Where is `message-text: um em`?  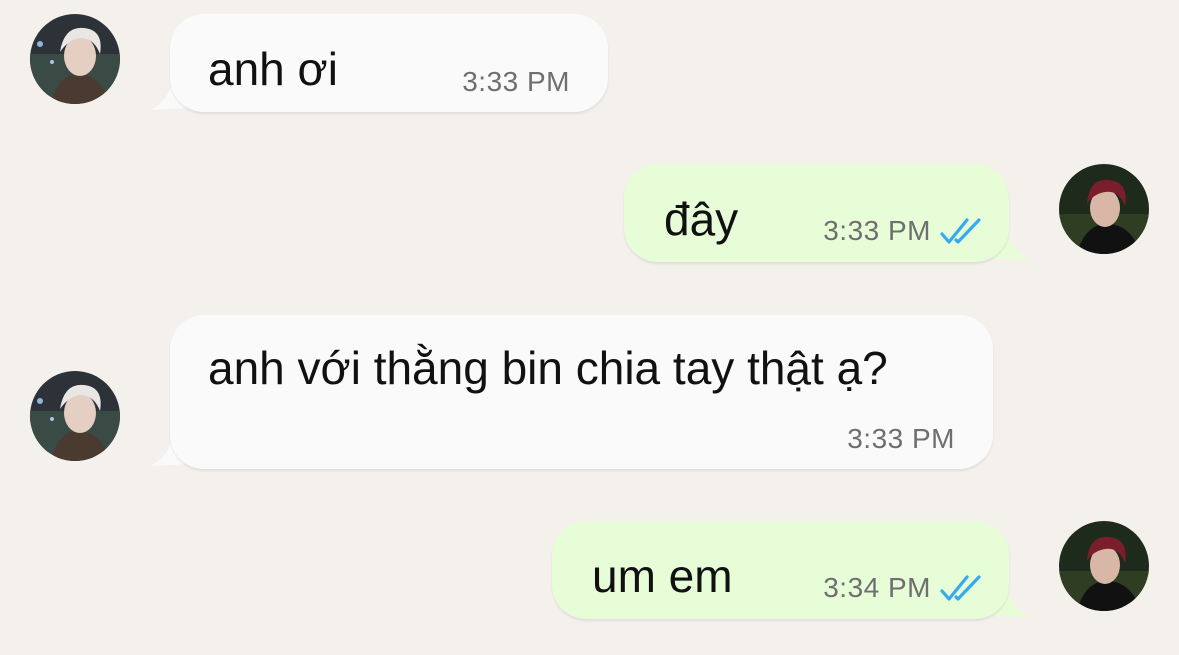 message-text: um em is located at coordinates (662, 576).